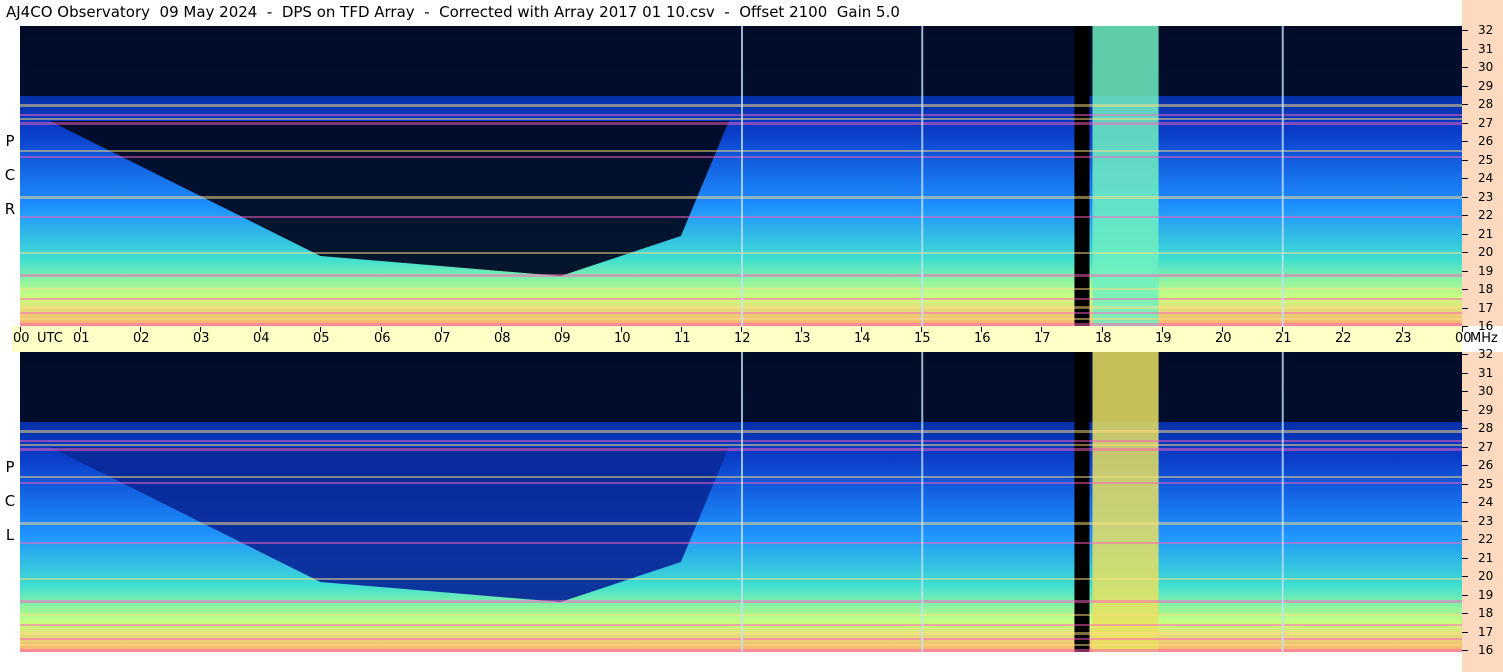 The width and height of the screenshot is (1503, 672). What do you see at coordinates (802, 338) in the screenshot?
I see `time-label-13: 13` at bounding box center [802, 338].